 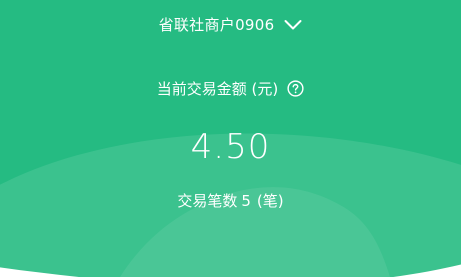 I want to click on chevron-down-icon, so click(x=293, y=25).